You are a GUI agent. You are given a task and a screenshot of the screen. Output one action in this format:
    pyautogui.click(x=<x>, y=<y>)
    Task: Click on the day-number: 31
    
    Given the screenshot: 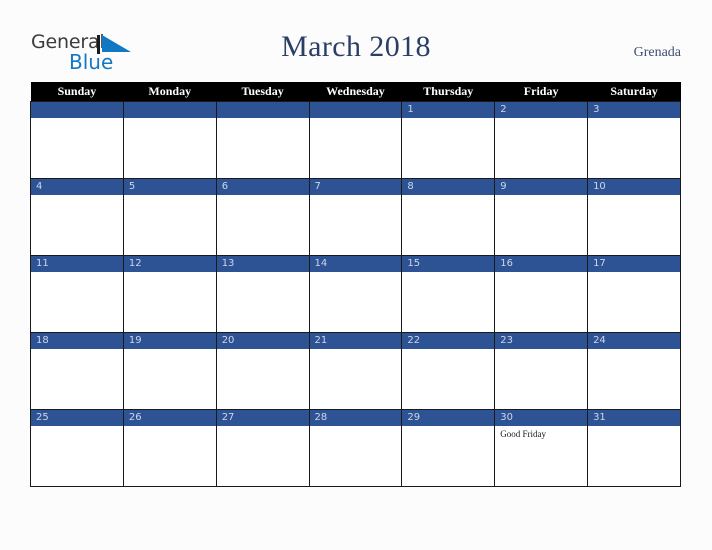 What is the action you would take?
    pyautogui.click(x=634, y=418)
    